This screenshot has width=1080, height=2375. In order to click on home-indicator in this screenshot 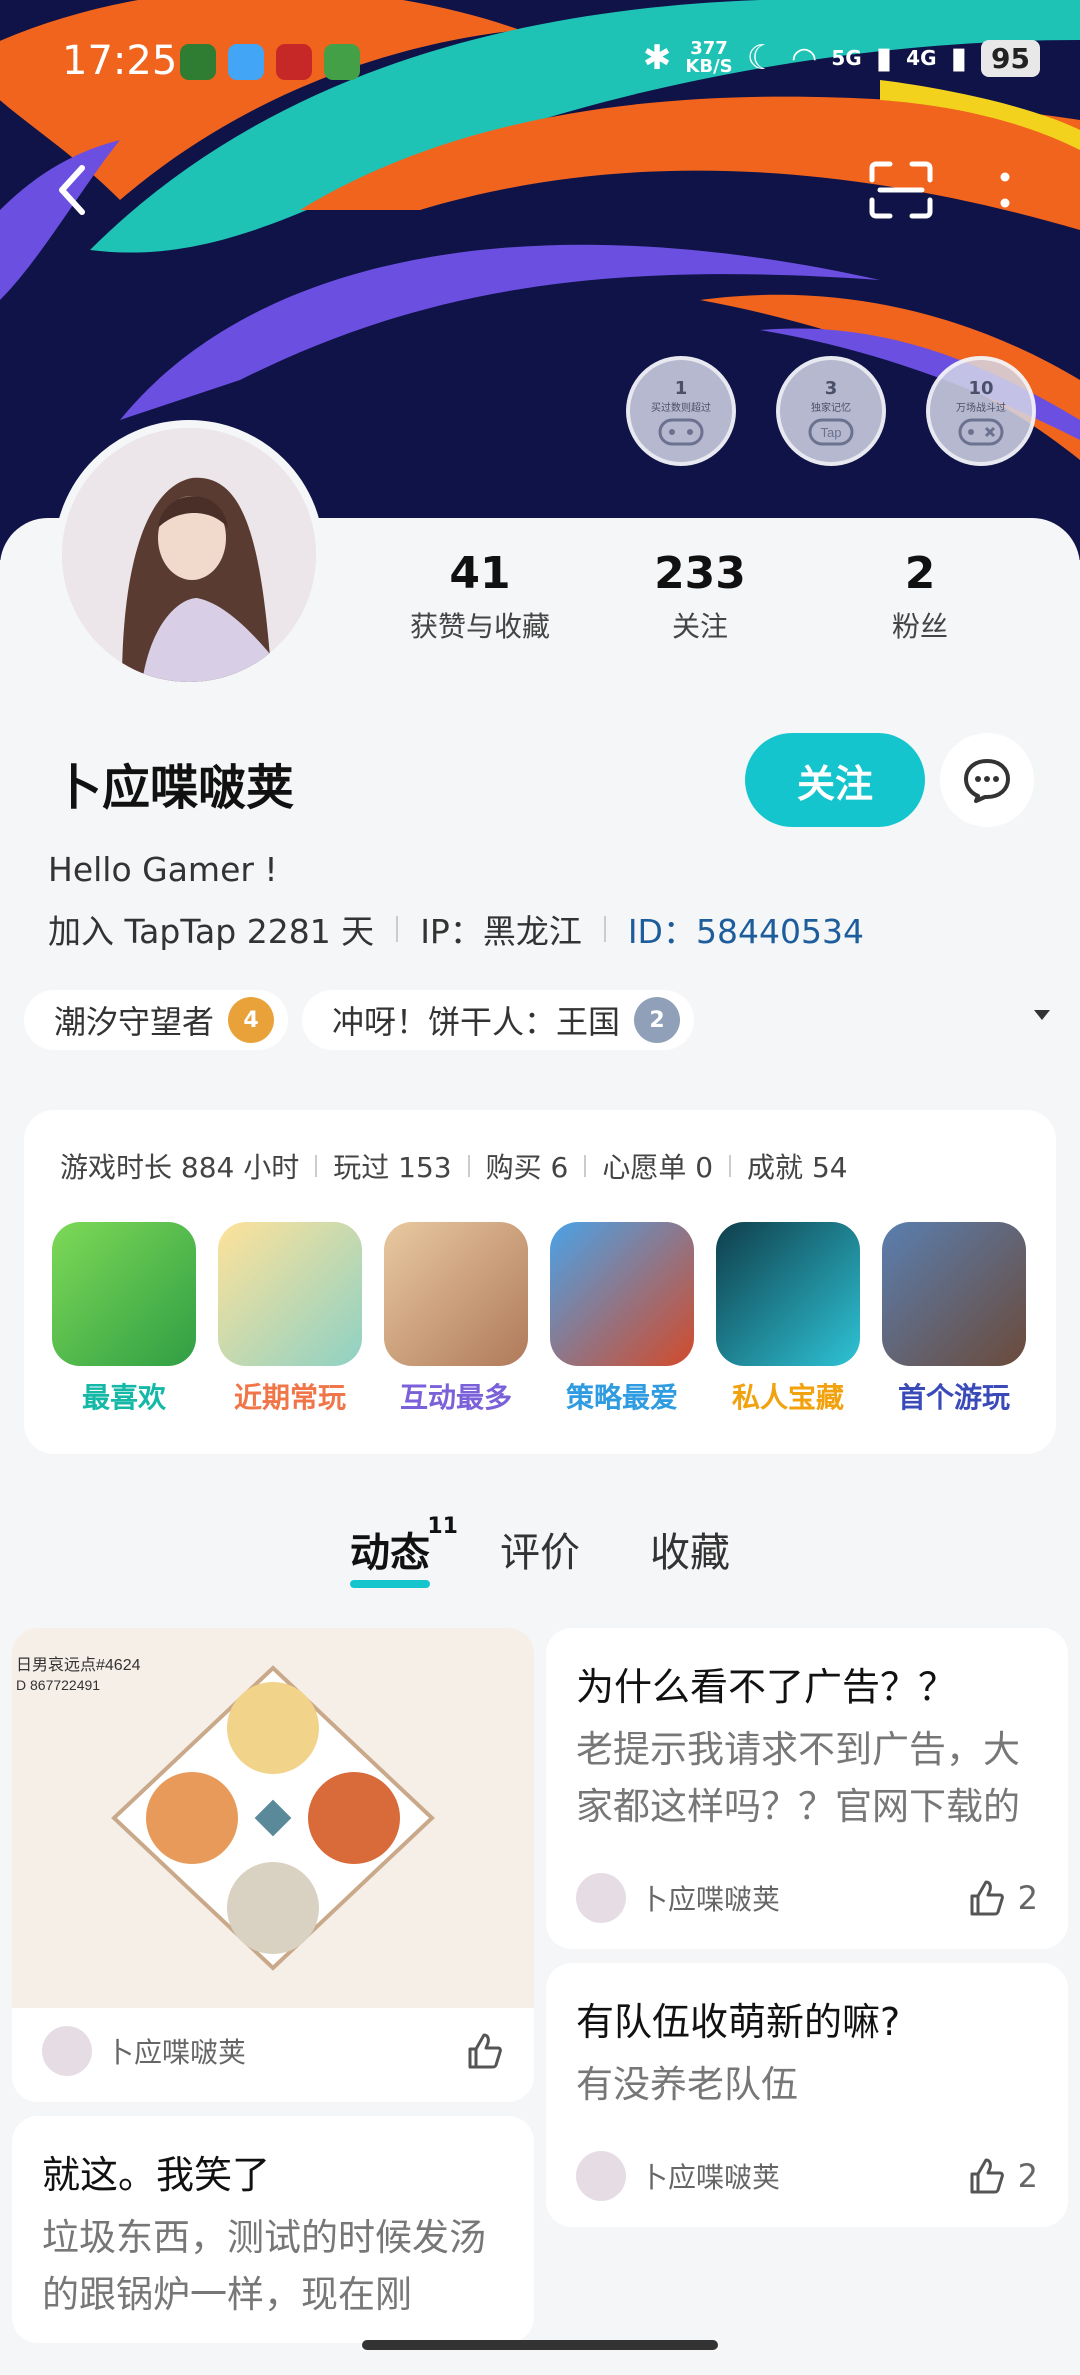, I will do `click(540, 2345)`.